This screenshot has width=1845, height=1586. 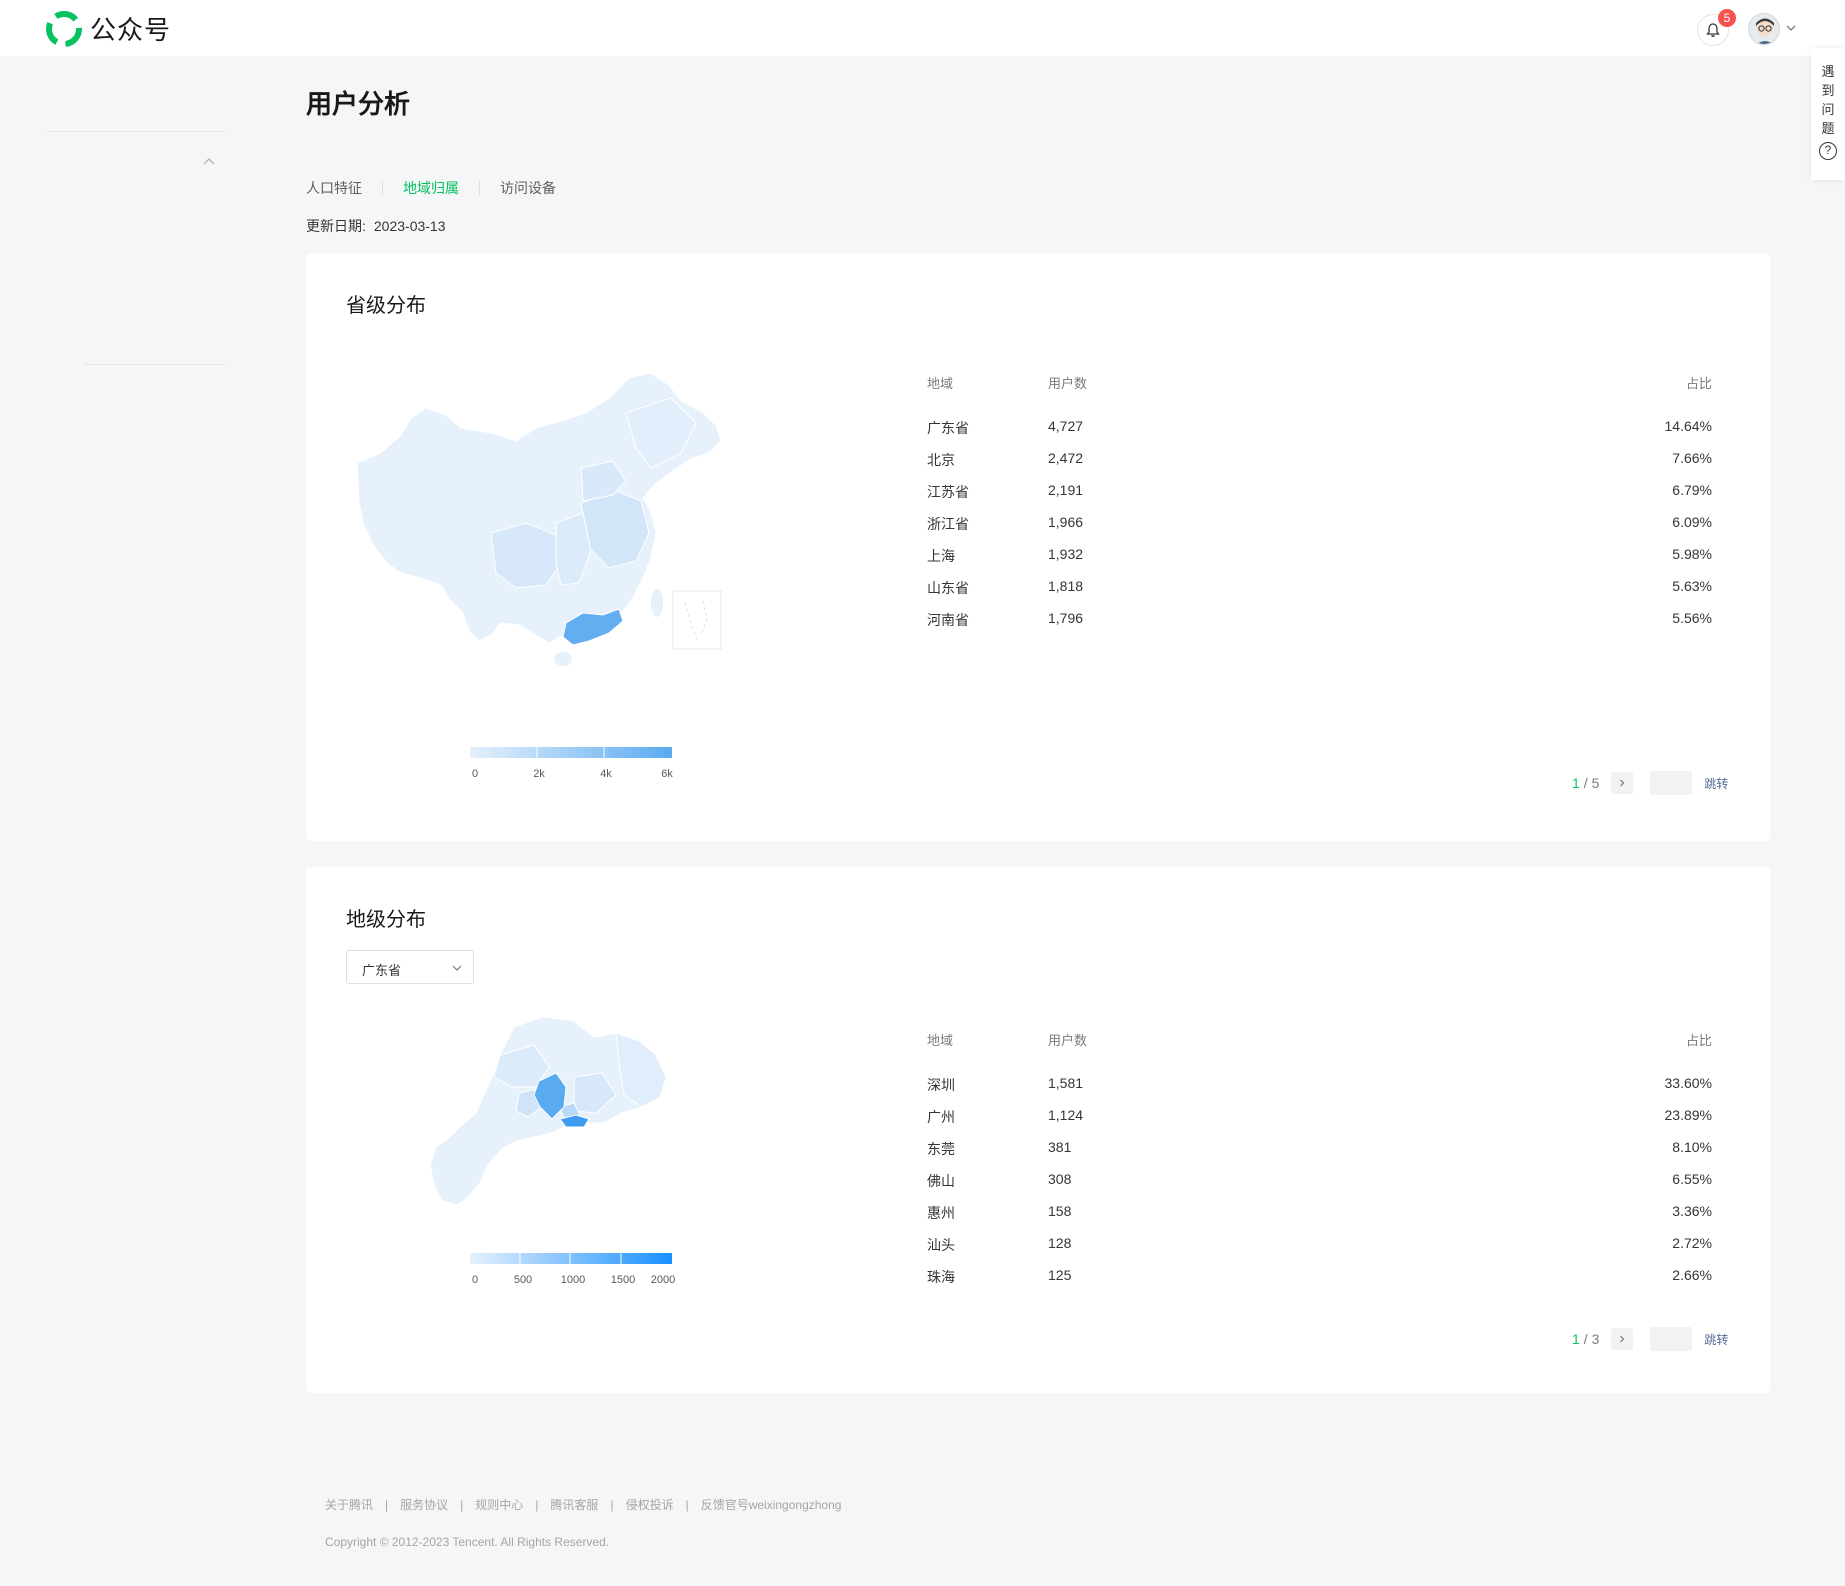 I want to click on brand-name: 公众号, so click(x=131, y=30).